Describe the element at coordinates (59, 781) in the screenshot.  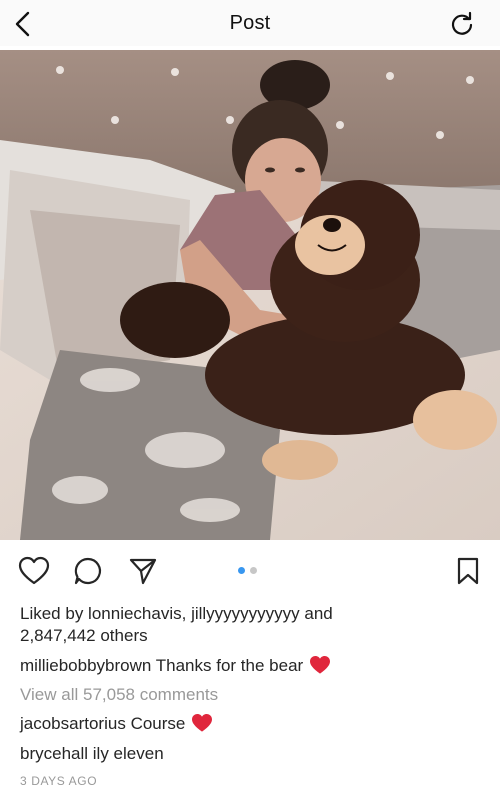
I see `post-timestamp: 3 DAYS AGO` at that location.